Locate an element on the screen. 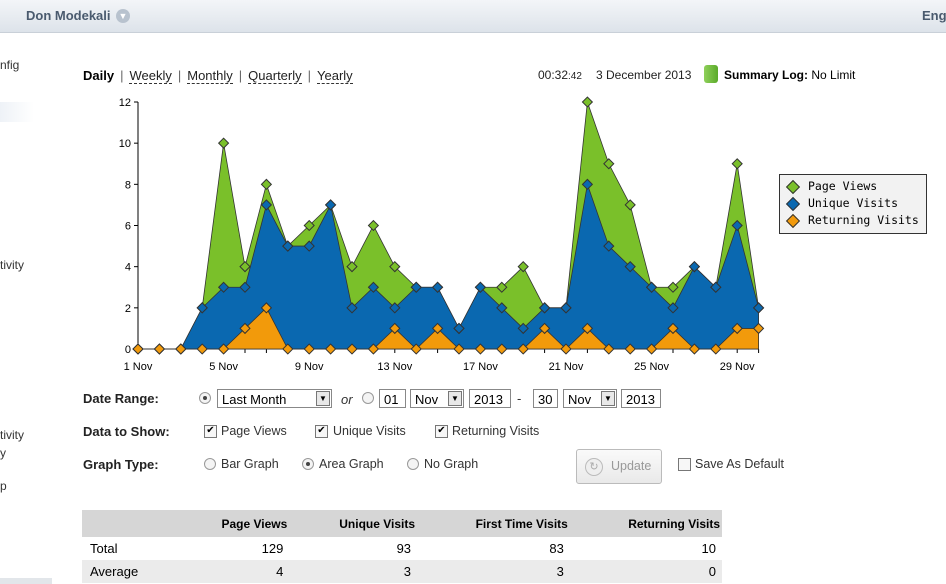 The image size is (946, 584). legend-label-page-views: Page Views is located at coordinates (843, 186).